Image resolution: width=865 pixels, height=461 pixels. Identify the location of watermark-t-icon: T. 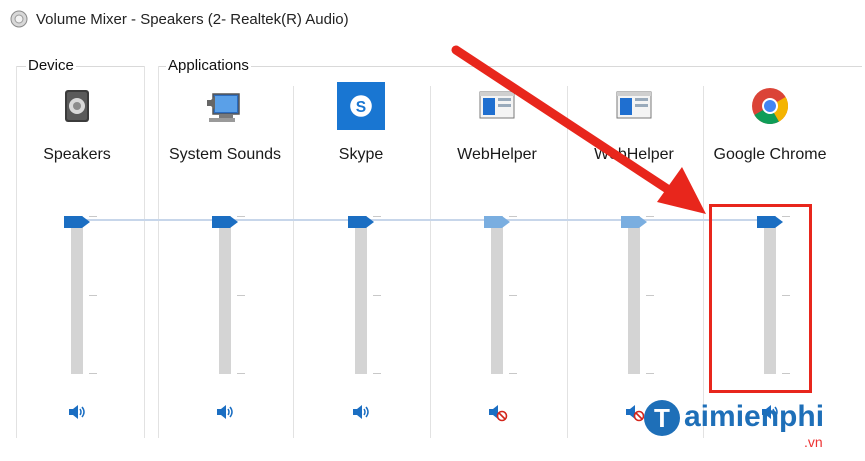
(662, 418).